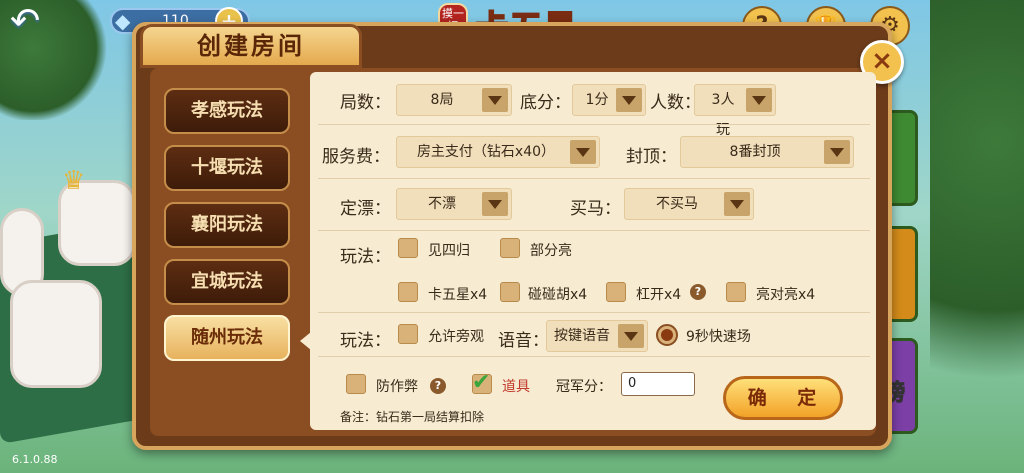  I want to click on fee-label: 服务费：, so click(356, 157).